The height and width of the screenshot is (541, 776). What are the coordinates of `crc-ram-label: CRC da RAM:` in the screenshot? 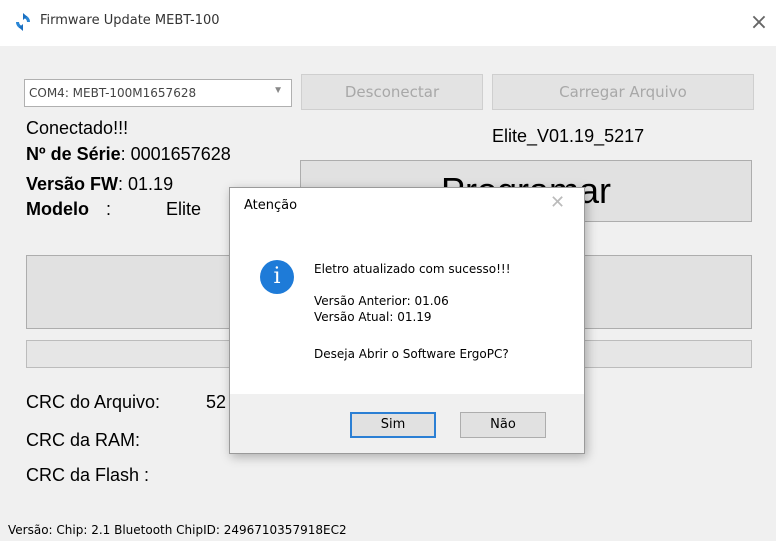 It's located at (83, 440).